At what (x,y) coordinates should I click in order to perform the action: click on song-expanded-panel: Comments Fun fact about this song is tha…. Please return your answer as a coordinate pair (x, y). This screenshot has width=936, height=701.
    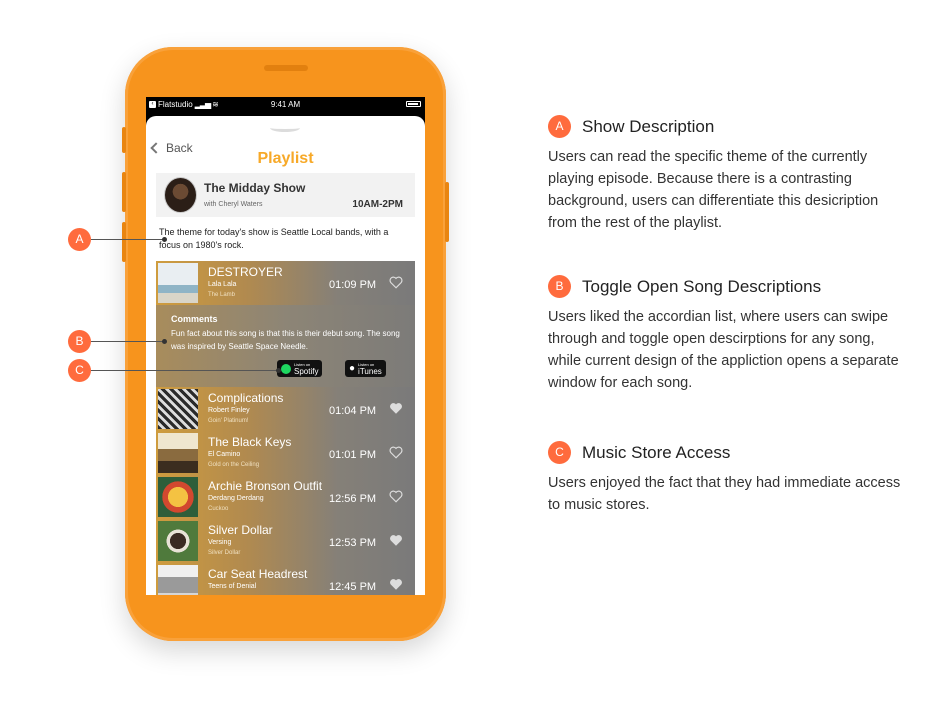
    Looking at the image, I should click on (285, 346).